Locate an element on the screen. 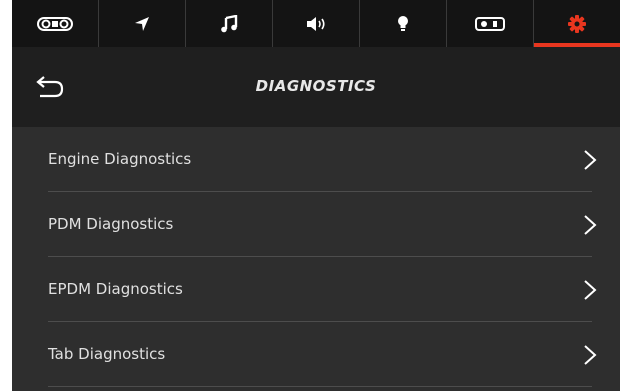 The height and width of the screenshot is (391, 632). tab-volume is located at coordinates (316, 23).